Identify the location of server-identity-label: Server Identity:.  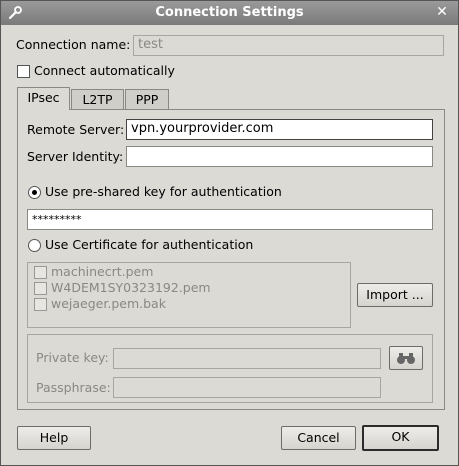
(75, 156).